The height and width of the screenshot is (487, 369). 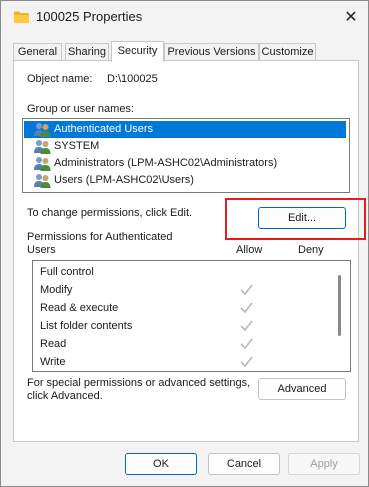 What do you see at coordinates (185, 129) in the screenshot?
I see `list-item-authenticated-users: Authenticated Users` at bounding box center [185, 129].